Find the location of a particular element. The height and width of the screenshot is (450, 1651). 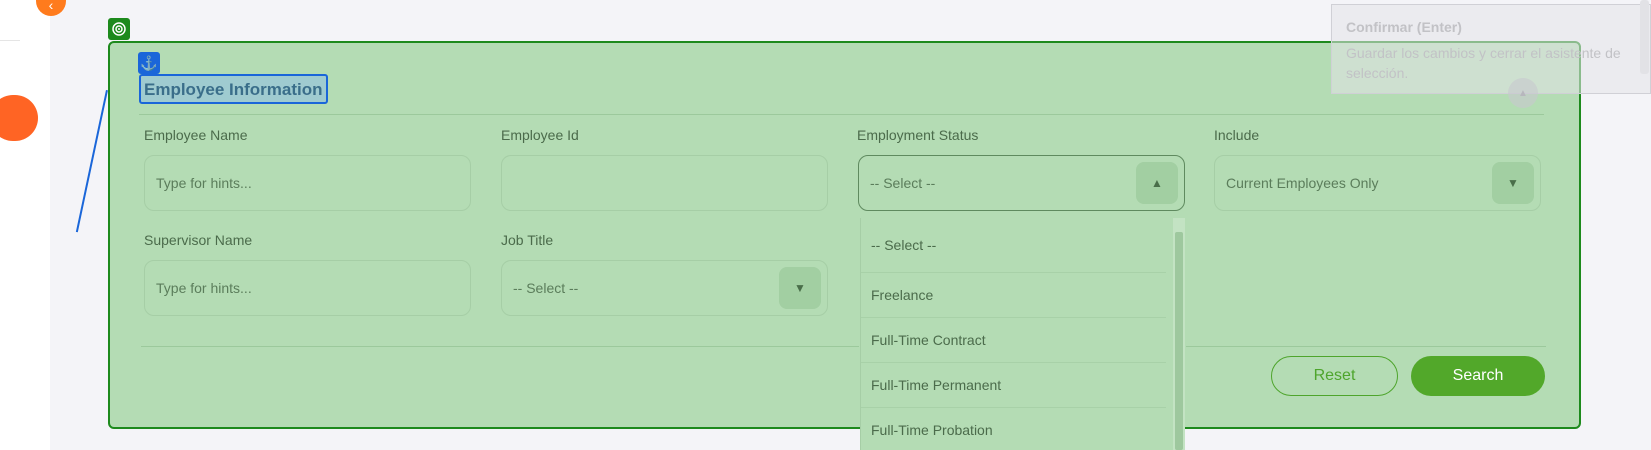

dropdown-option: Full-Time Probation is located at coordinates (1013, 429).